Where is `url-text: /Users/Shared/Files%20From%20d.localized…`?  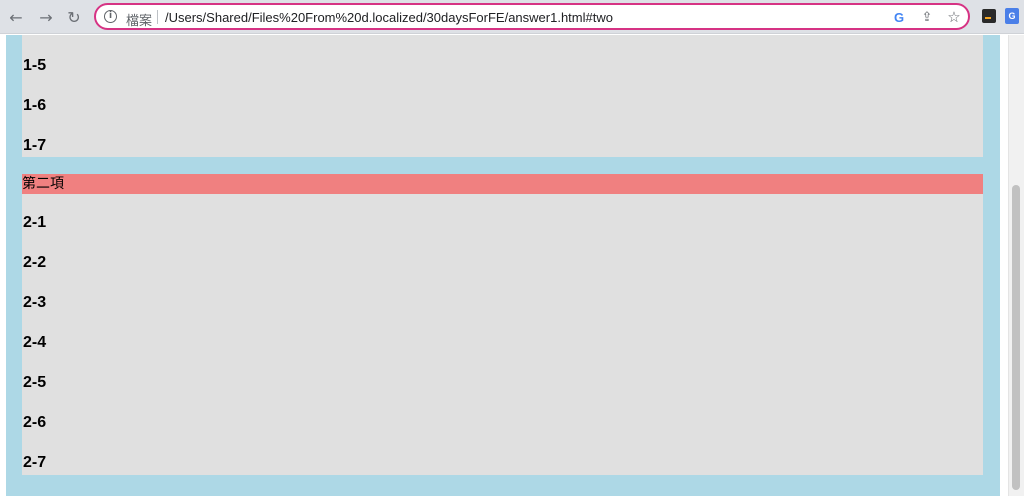
url-text: /Users/Shared/Files%20From%20d.localized… is located at coordinates (389, 17).